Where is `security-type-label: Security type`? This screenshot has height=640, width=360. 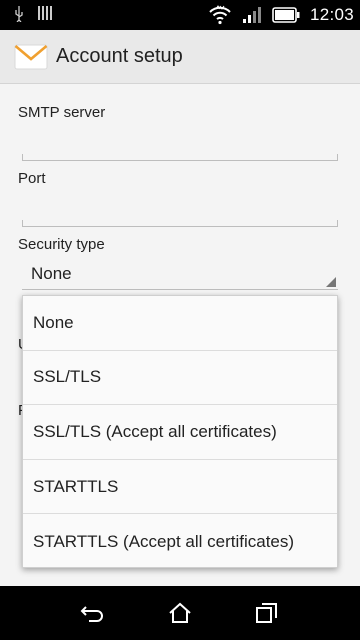
security-type-label: Security type is located at coordinates (61, 244).